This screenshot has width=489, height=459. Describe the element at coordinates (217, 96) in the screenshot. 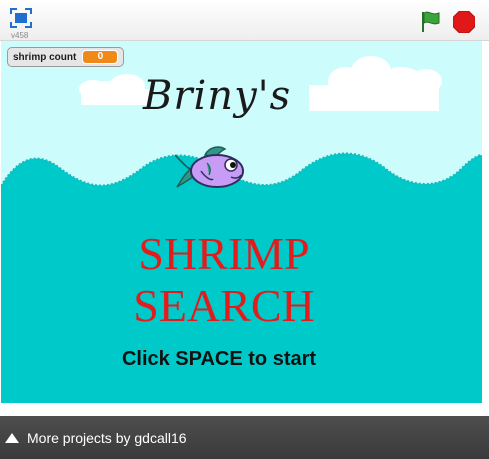

I see `game-title: Briny's` at that location.